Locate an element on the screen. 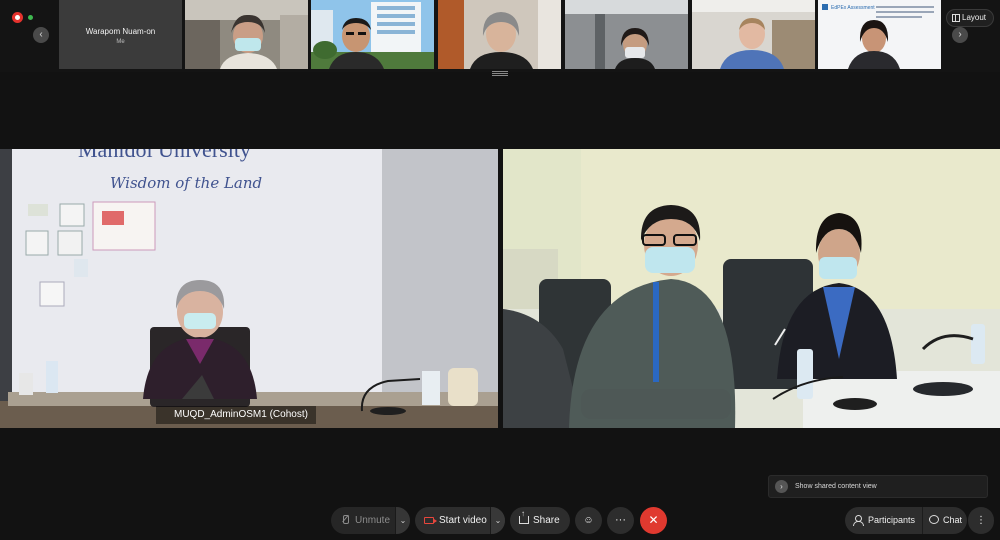 The height and width of the screenshot is (540, 1000). video-off-camera-icon is located at coordinates (430, 520).